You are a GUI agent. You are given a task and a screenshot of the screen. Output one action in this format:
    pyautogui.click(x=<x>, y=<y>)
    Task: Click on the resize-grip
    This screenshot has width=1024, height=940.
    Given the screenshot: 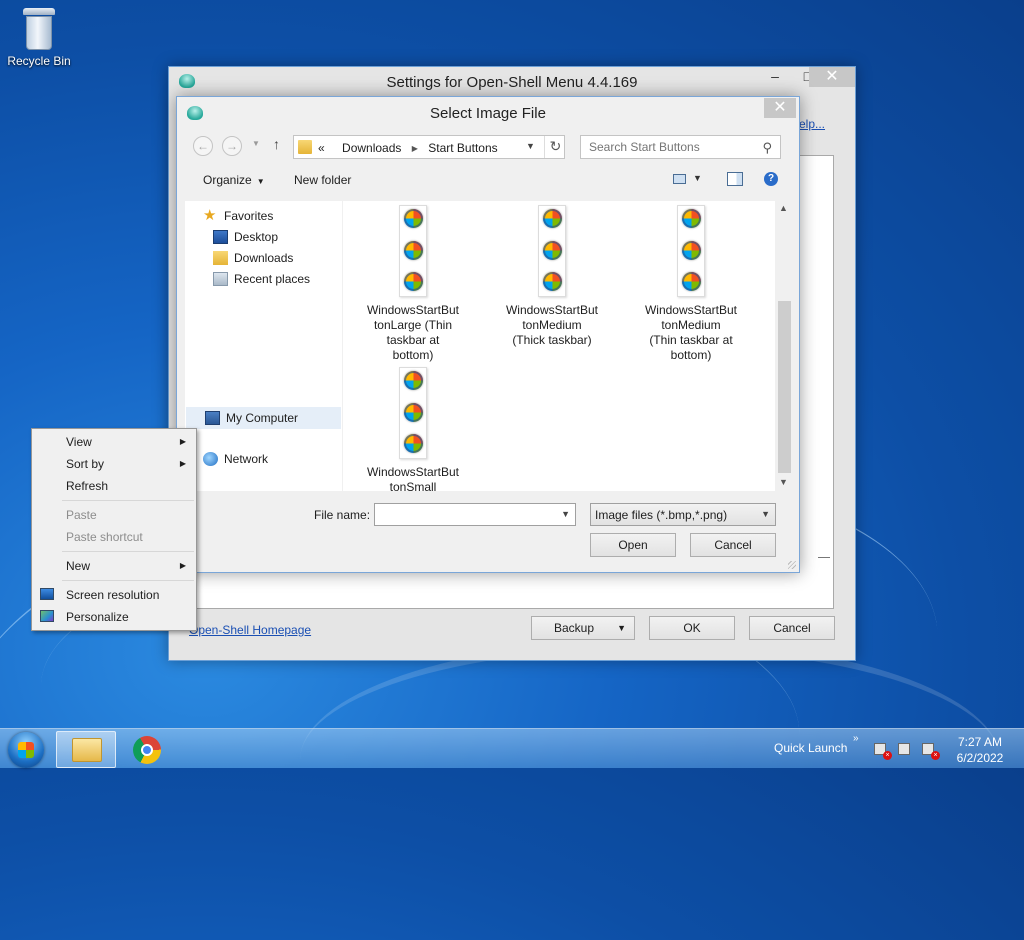 What is the action you would take?
    pyautogui.click(x=792, y=565)
    